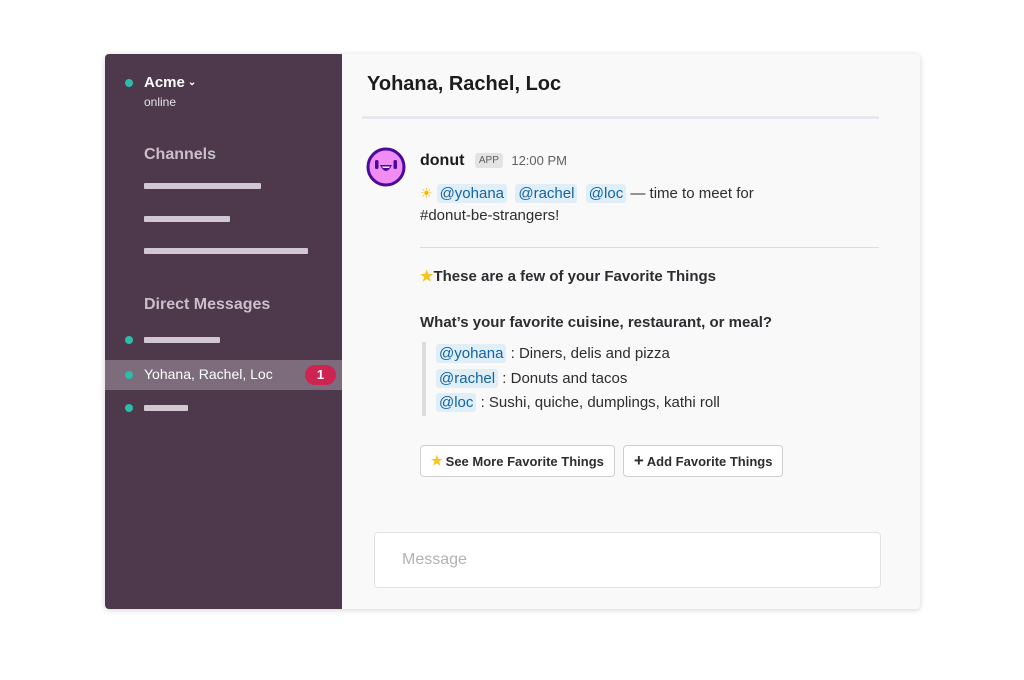  Describe the element at coordinates (160, 102) in the screenshot. I see `team-status: online` at that location.